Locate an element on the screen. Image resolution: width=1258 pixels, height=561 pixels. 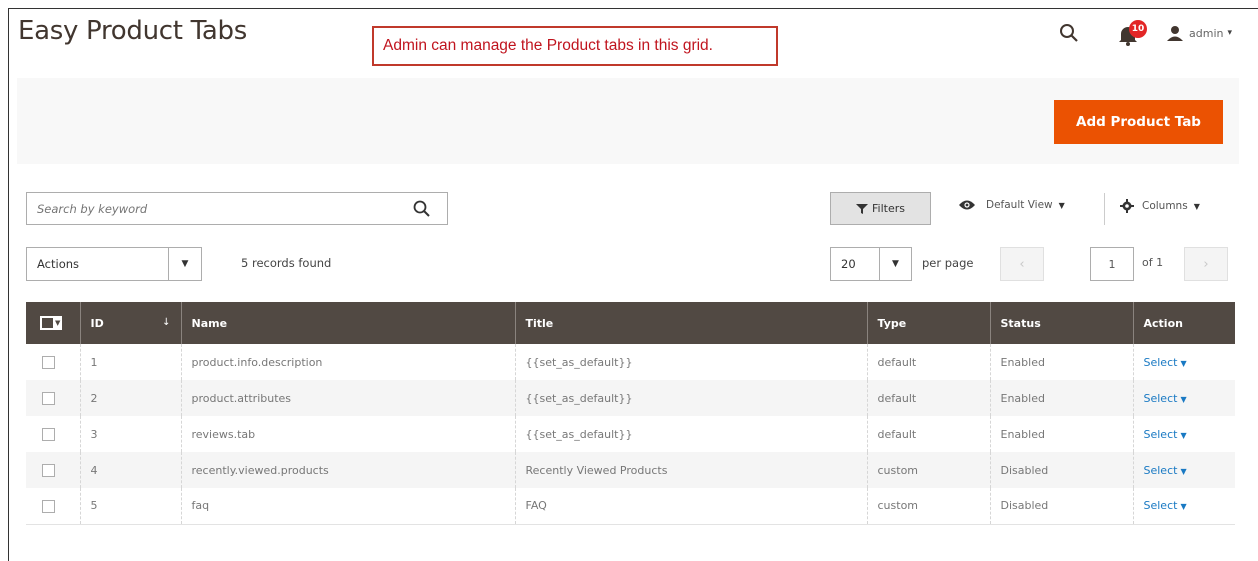
default-view-label: Default View is located at coordinates (1019, 205).